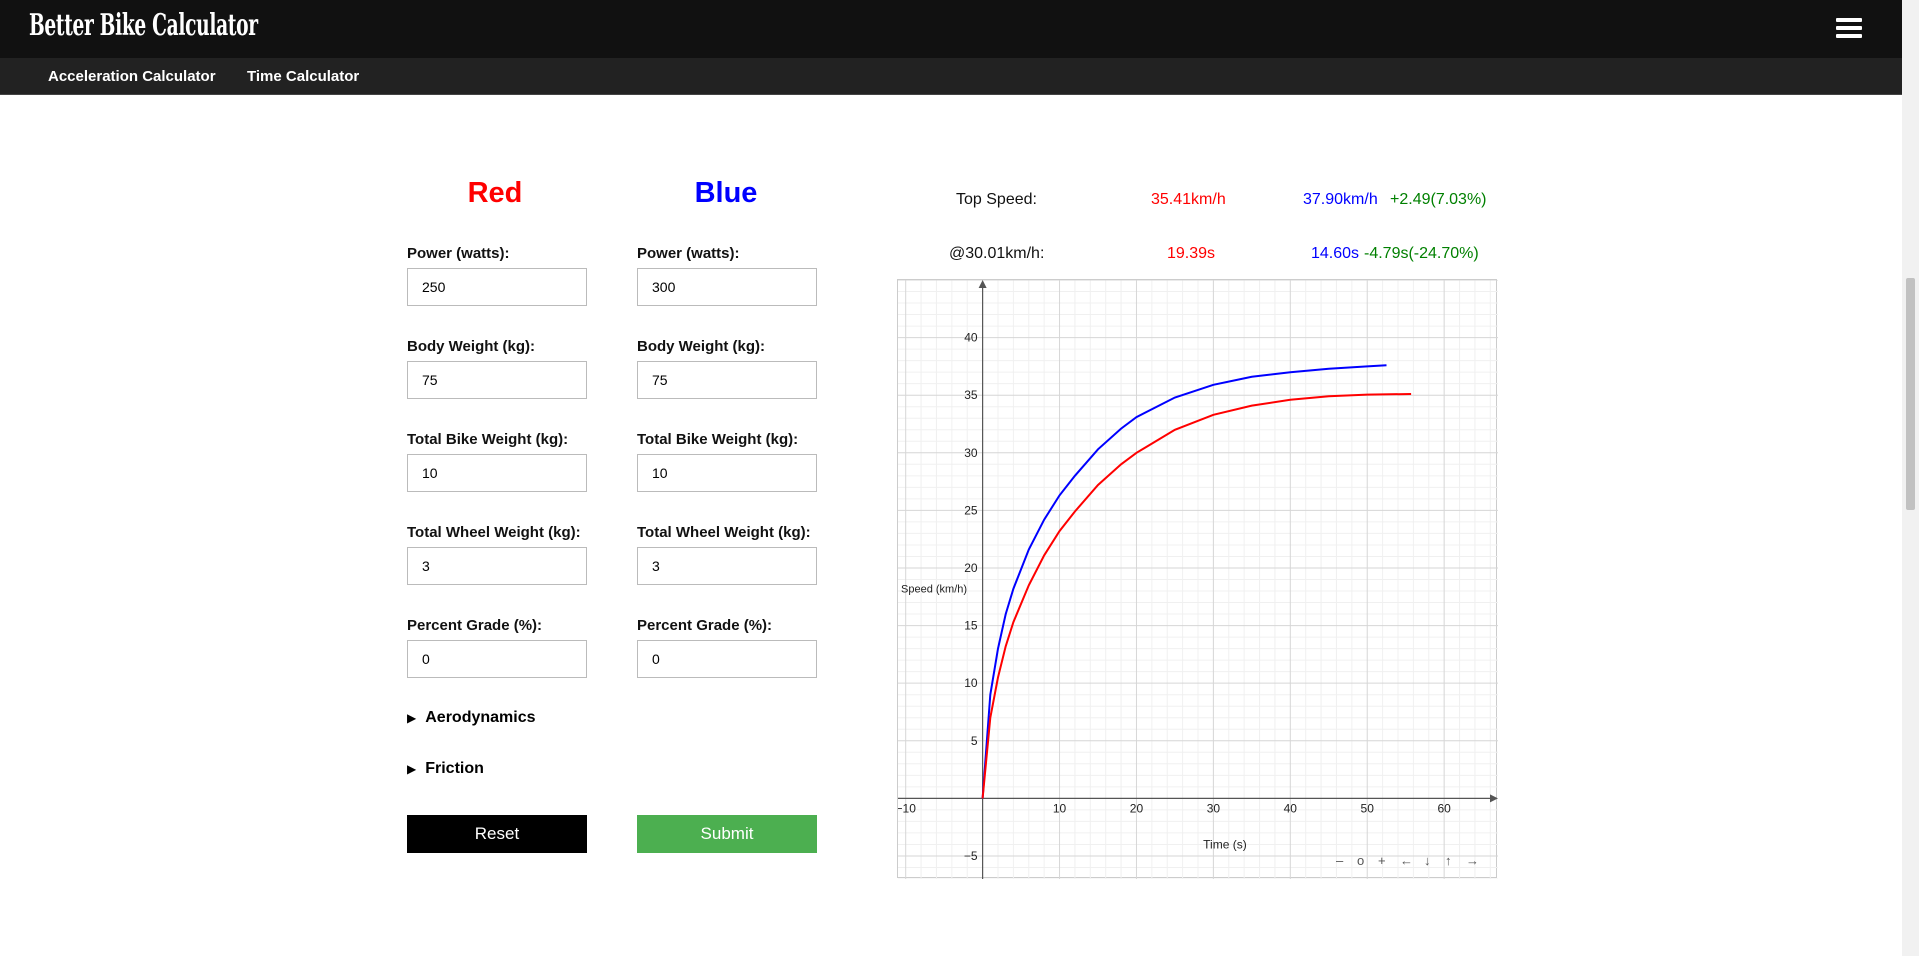 The height and width of the screenshot is (956, 1919). Describe the element at coordinates (1849, 28) in the screenshot. I see `hamburger-icon` at that location.